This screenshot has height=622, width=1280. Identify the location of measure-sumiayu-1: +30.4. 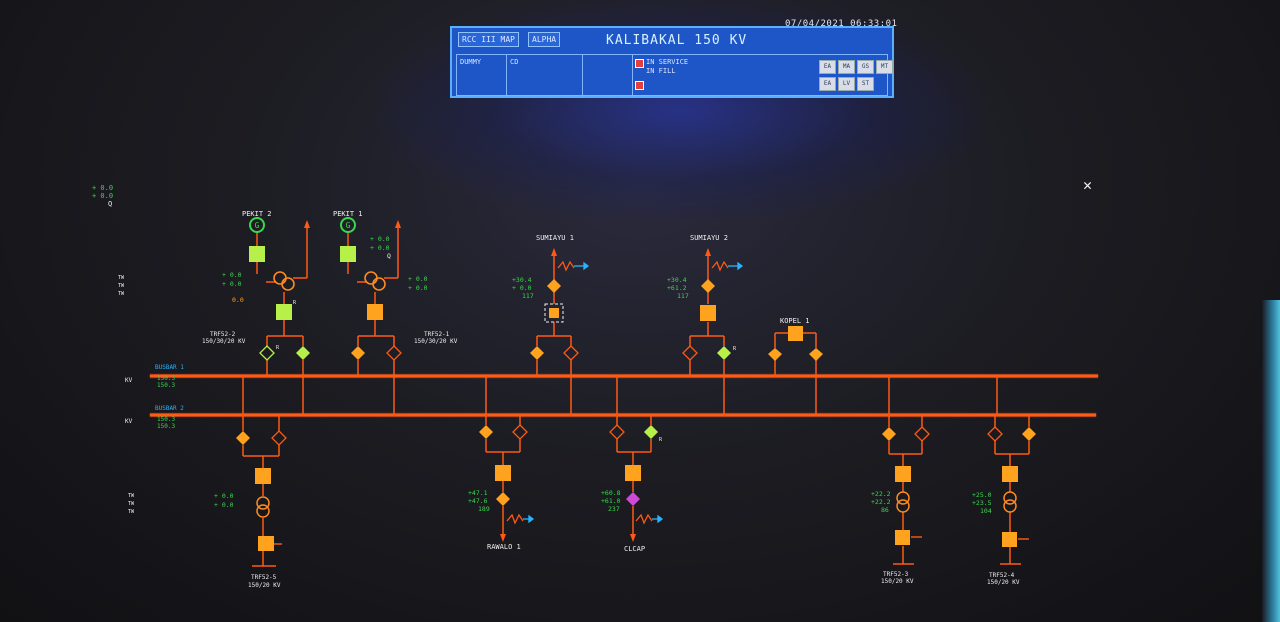
(522, 280).